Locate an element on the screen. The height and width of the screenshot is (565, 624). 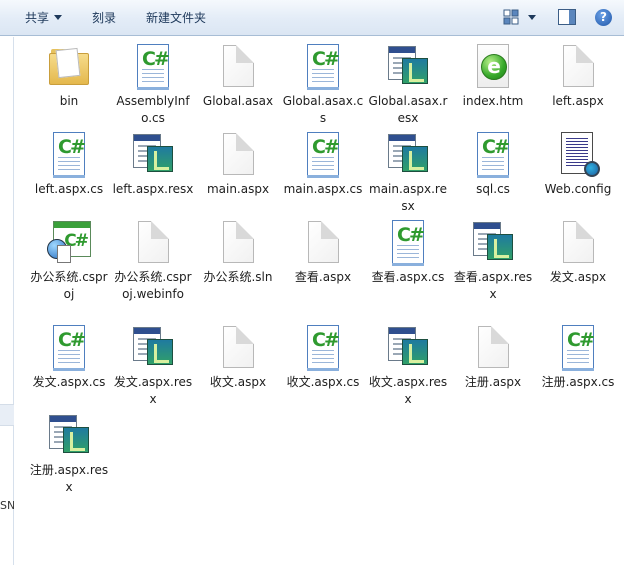
file-name-label: AssemblyInfo.cs is located at coordinates (153, 109).